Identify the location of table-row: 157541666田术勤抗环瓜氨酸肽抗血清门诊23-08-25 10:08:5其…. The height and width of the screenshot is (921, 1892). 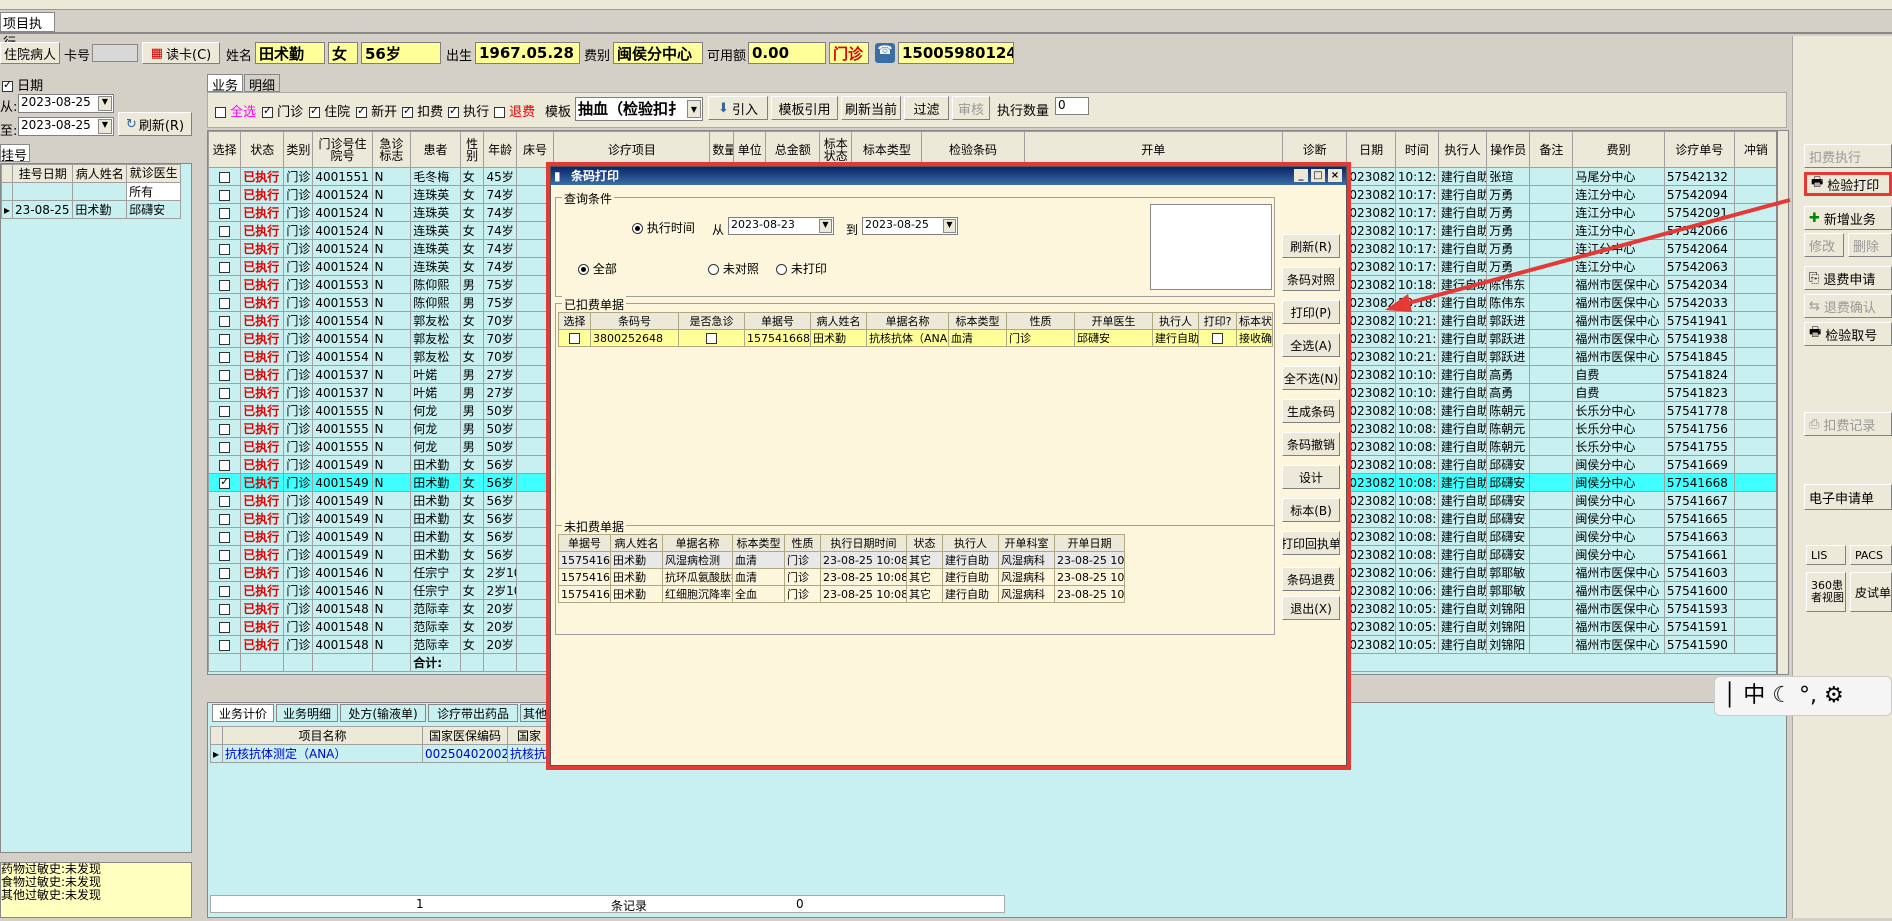
(841, 577).